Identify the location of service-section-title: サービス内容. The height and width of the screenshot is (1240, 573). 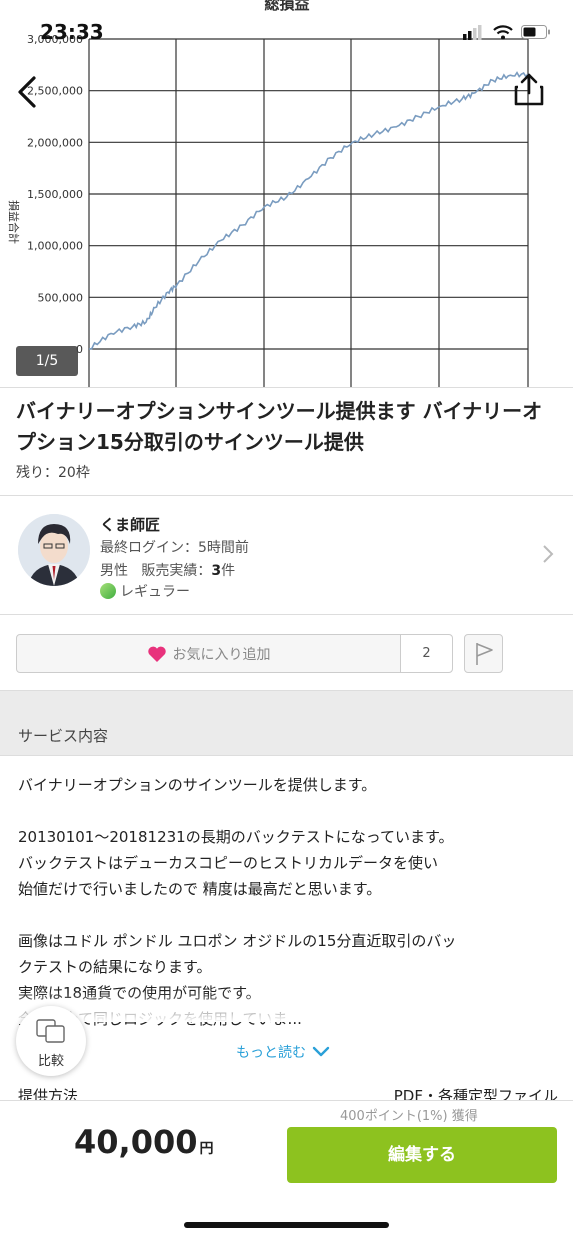
(63, 736).